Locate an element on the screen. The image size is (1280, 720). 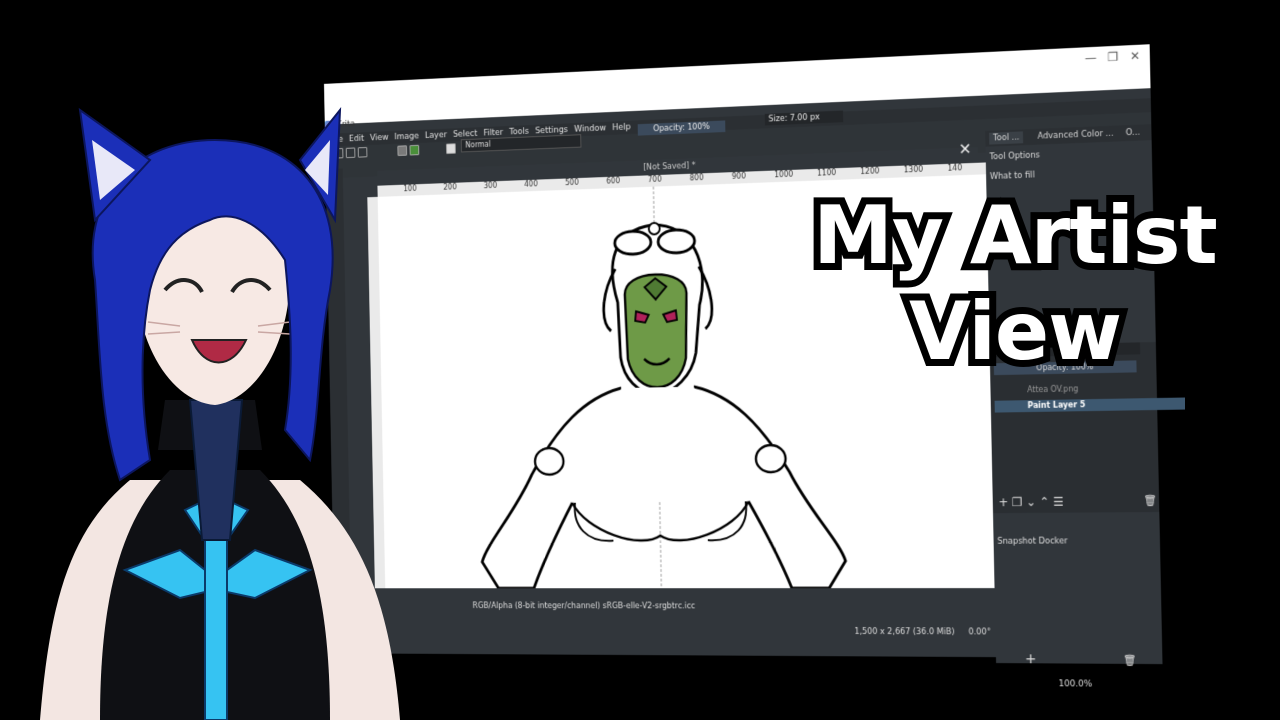
what-to-fill-label: What to fill is located at coordinates (1012, 176).